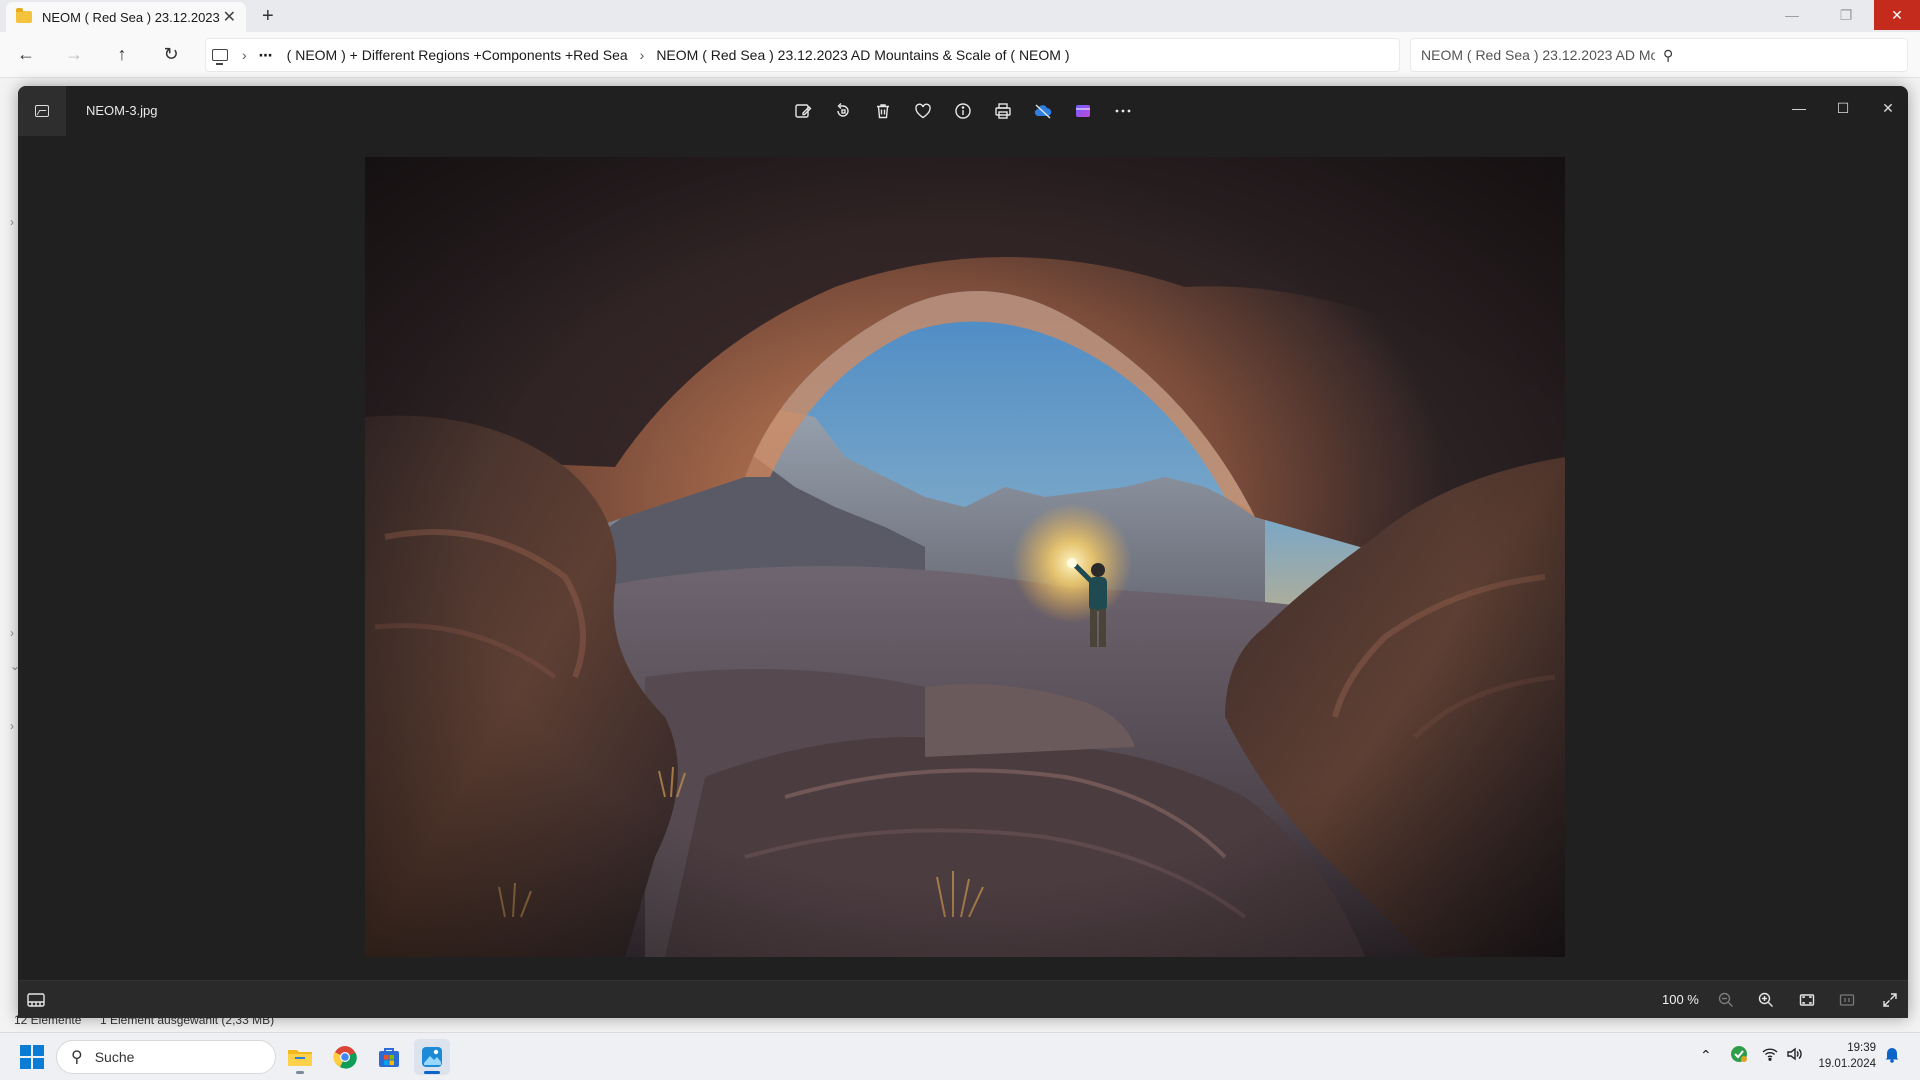 The image size is (1920, 1080). I want to click on photos-taskbar-icon, so click(432, 1057).